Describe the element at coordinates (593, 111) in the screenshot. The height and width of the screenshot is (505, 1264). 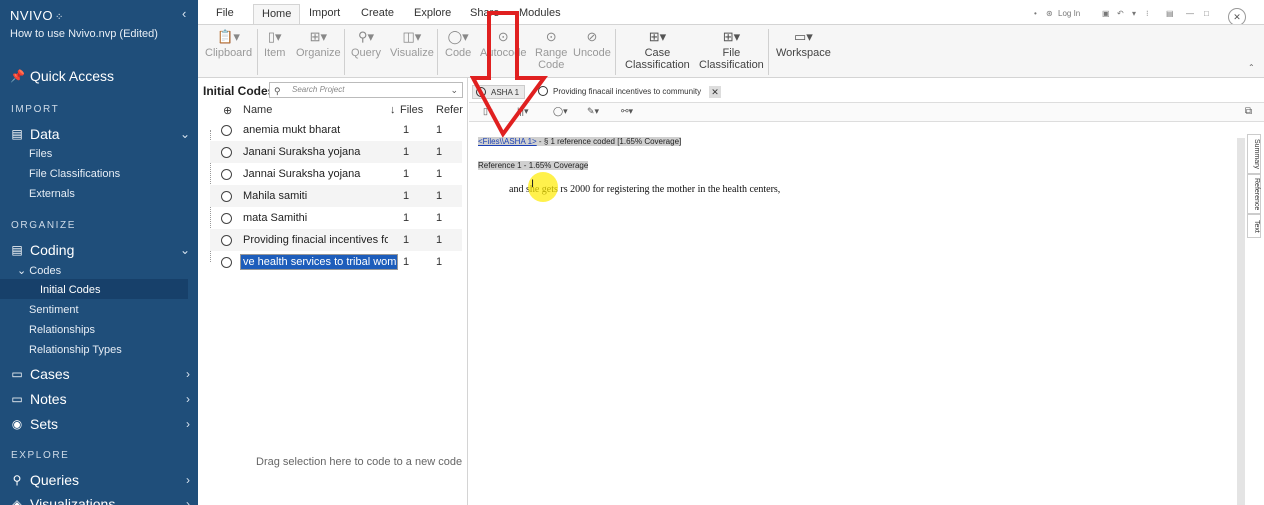
I see `annotate-icon: ✎▾` at that location.